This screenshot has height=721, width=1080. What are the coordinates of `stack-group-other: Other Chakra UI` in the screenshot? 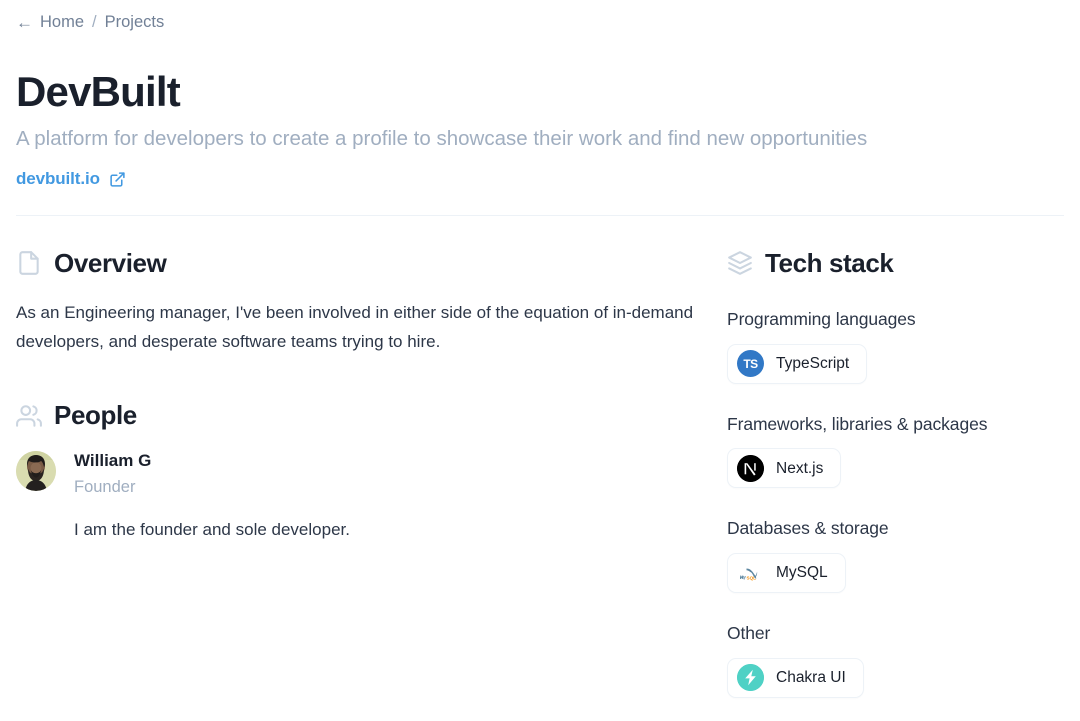 It's located at (895, 660).